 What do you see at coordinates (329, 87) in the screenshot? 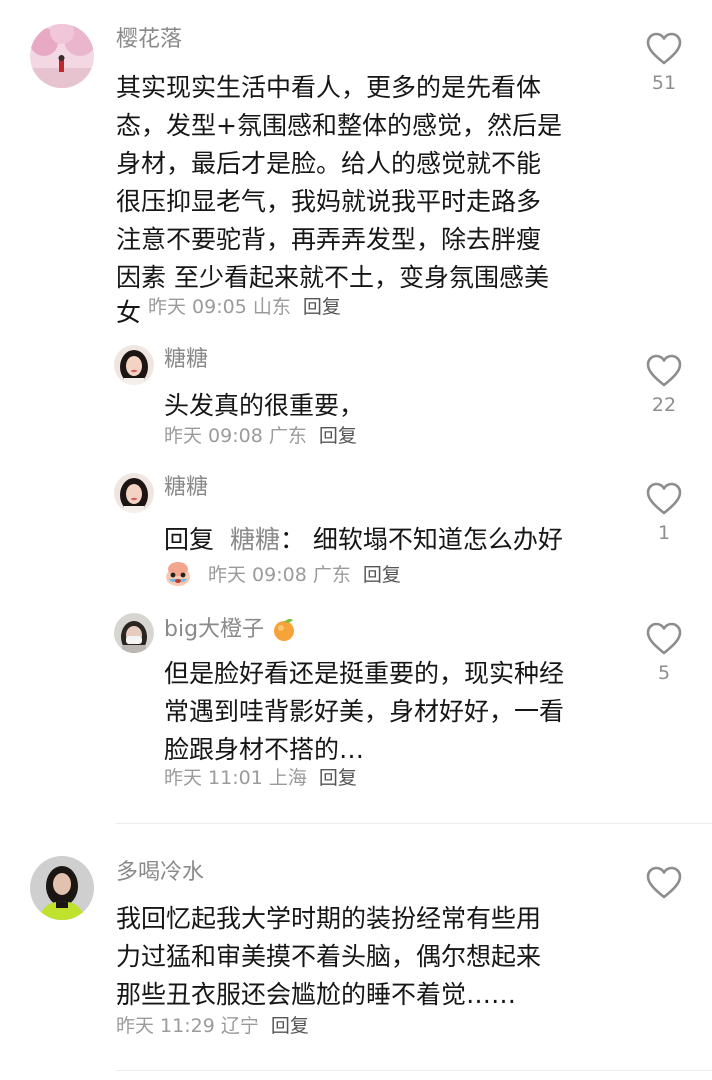
I see `comment-text-line: 其实现实生活中看人，更多的是先看体` at bounding box center [329, 87].